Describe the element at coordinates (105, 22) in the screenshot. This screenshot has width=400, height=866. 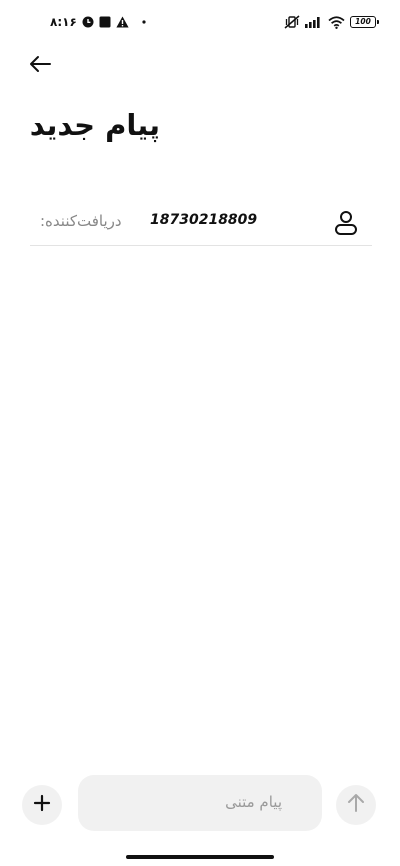
I see `square-icon` at that location.